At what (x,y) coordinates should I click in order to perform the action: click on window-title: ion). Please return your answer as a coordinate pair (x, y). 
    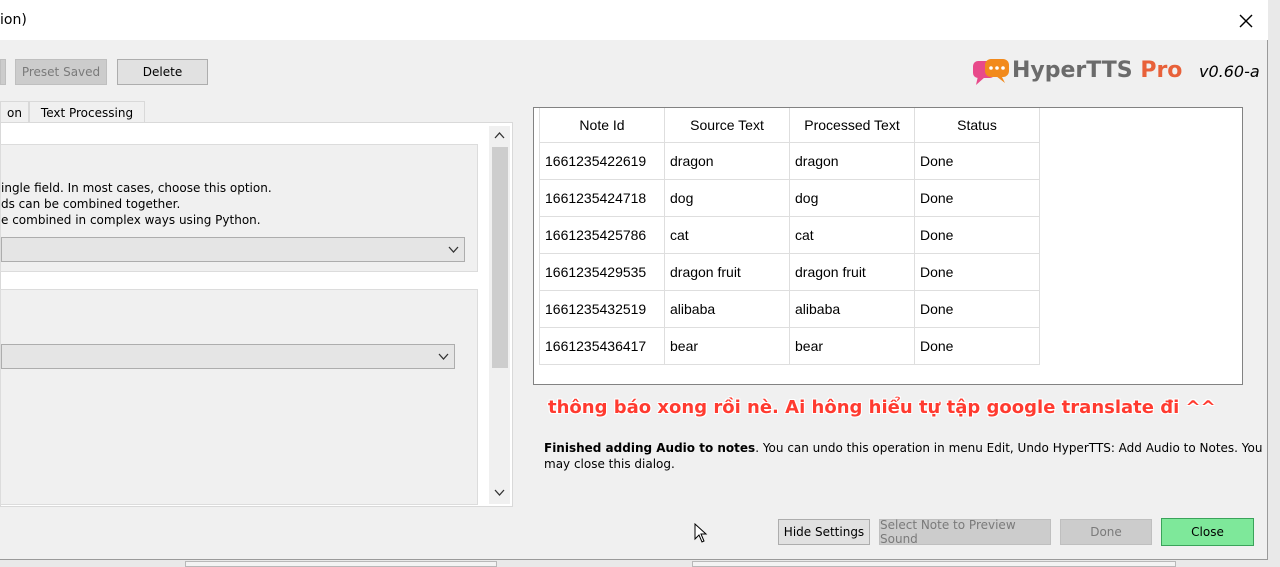
    Looking at the image, I should click on (13, 20).